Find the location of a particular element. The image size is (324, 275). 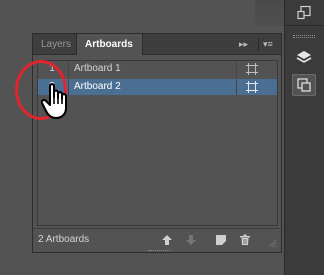

artboard-panel-icon is located at coordinates (304, 13).